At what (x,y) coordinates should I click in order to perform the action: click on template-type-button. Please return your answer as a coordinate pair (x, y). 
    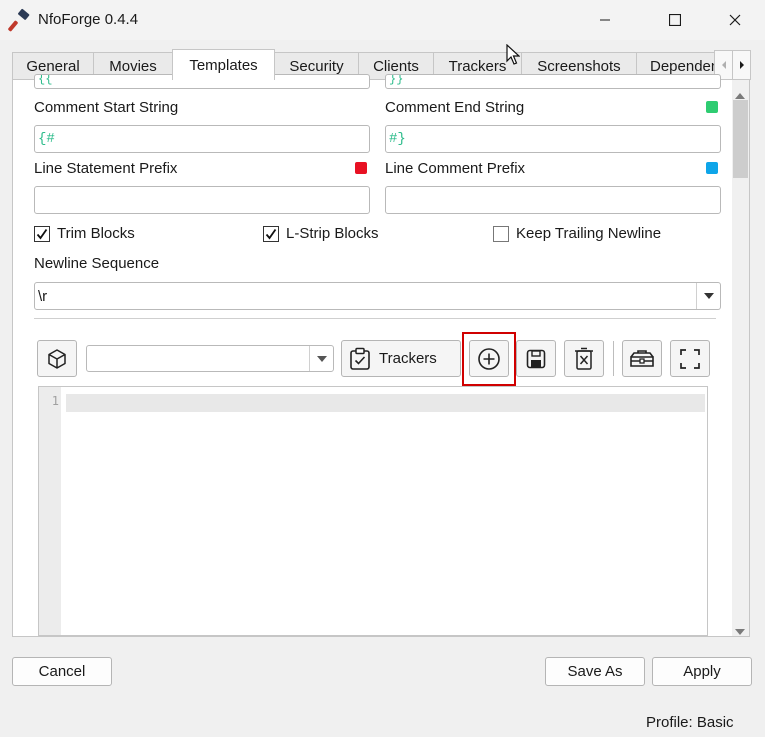
    Looking at the image, I should click on (57, 358).